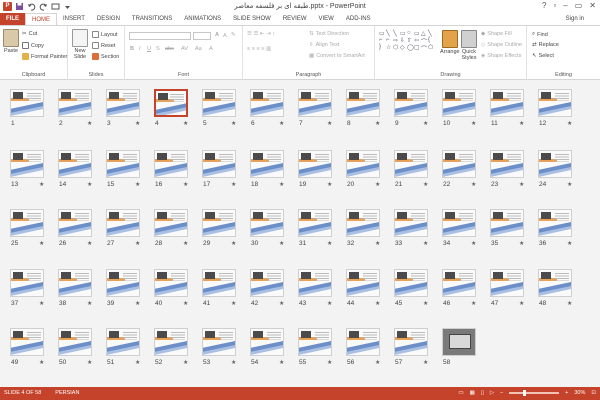 The image size is (600, 400). Describe the element at coordinates (67, 393) in the screenshot. I see `language-indicator: PERSIAN` at that location.